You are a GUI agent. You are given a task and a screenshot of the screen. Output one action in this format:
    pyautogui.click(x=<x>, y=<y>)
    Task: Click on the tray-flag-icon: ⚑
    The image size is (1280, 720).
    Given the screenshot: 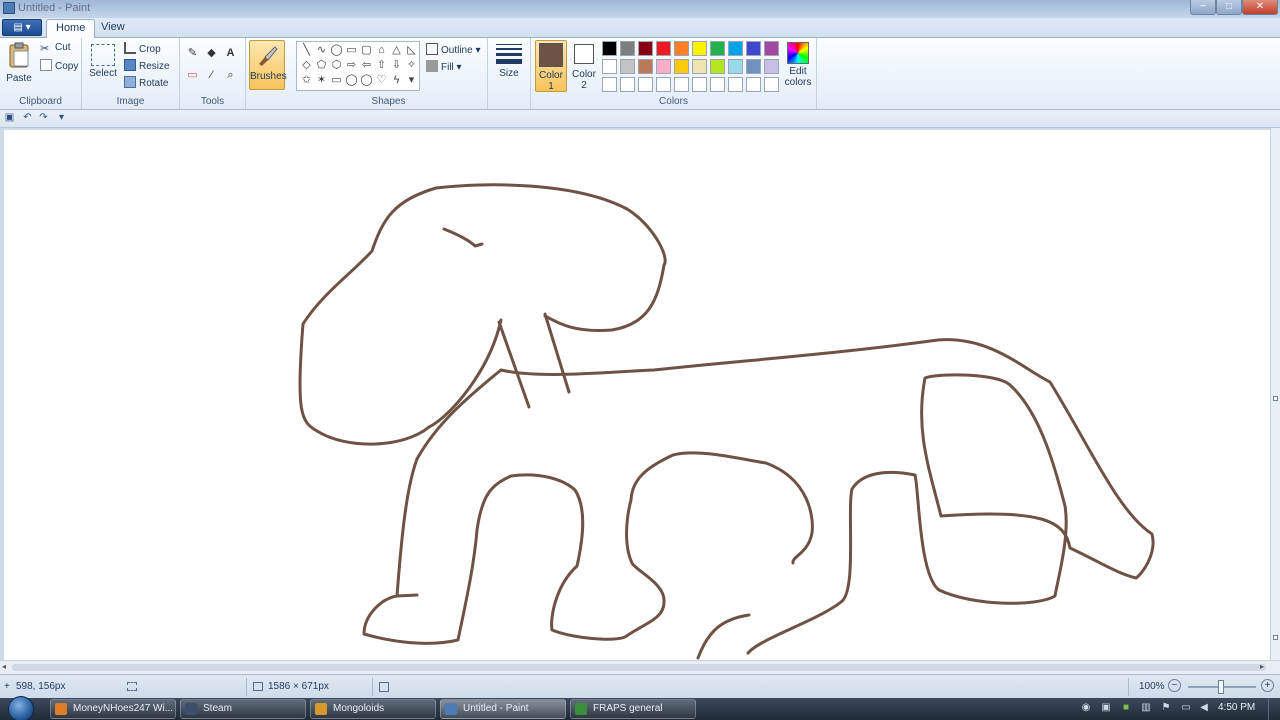 What is the action you would take?
    pyautogui.click(x=1166, y=708)
    